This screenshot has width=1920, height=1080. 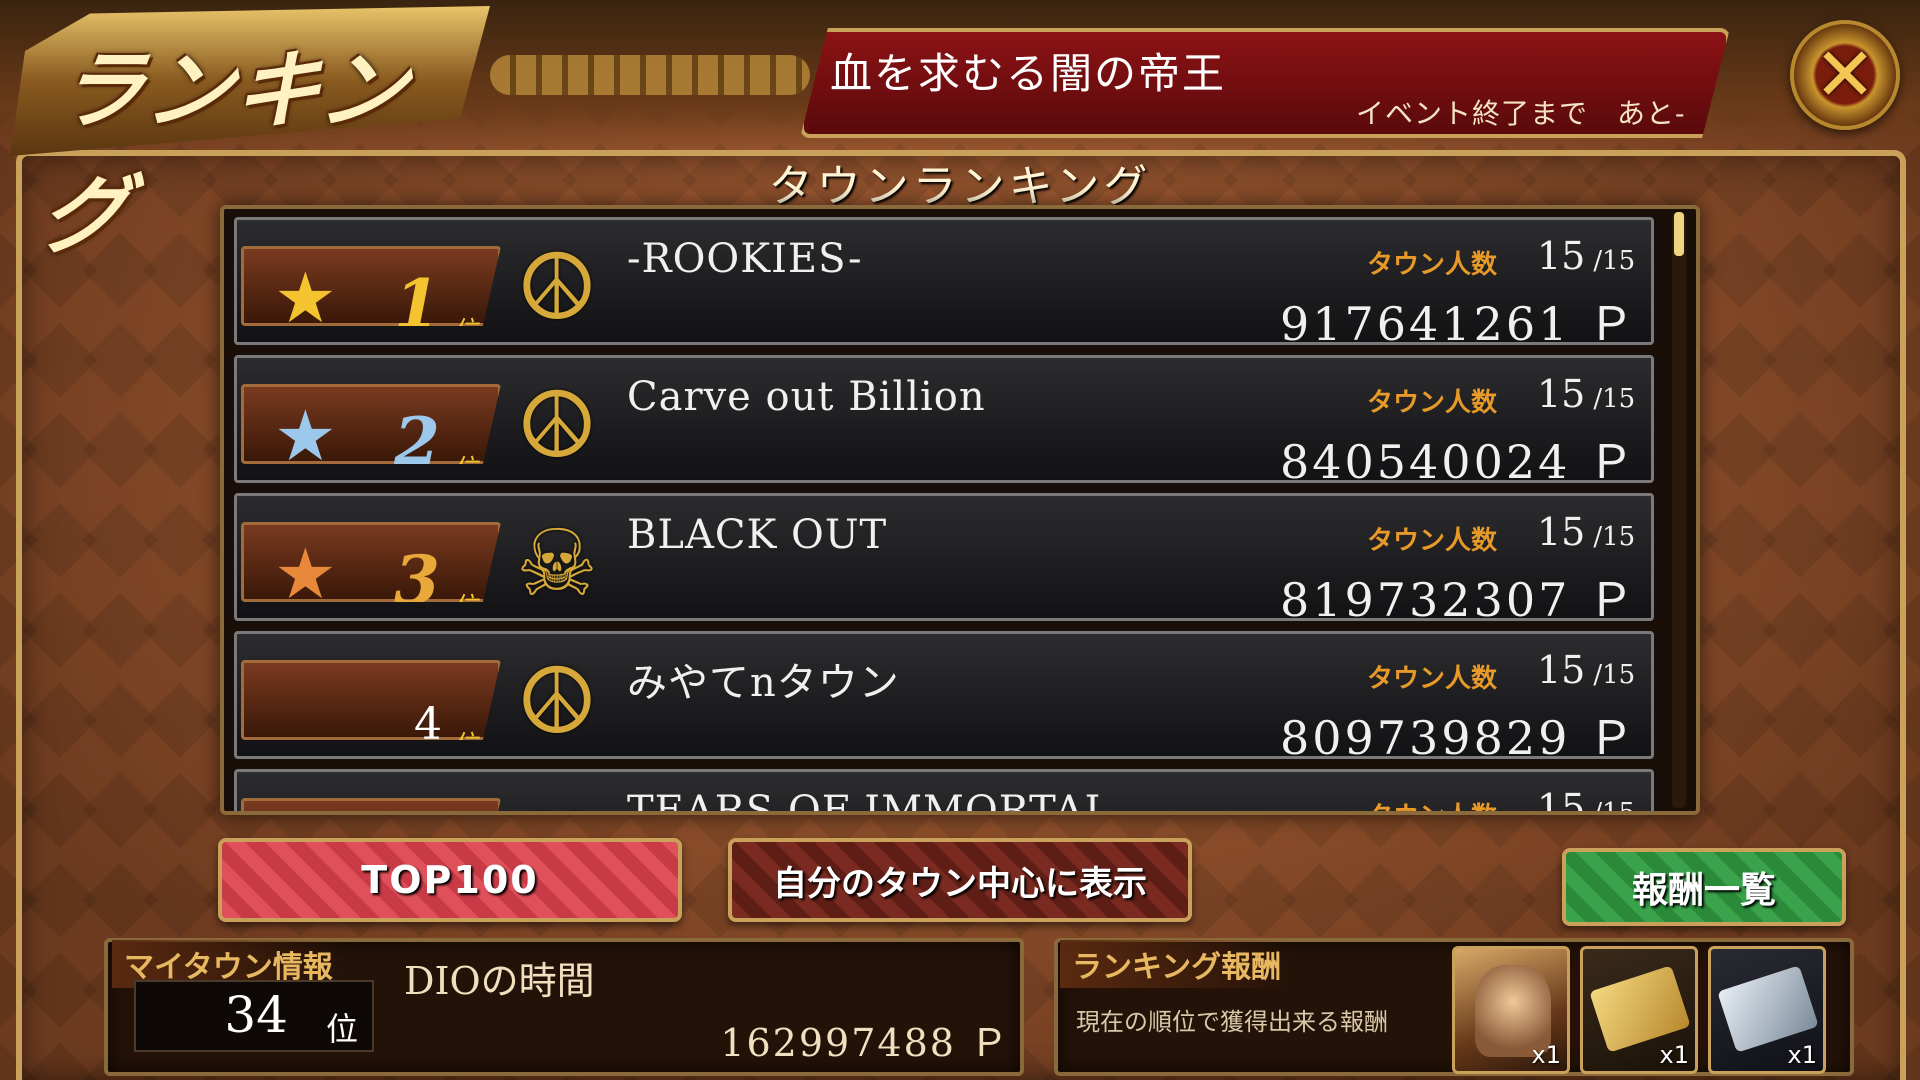 What do you see at coordinates (763, 683) in the screenshot?
I see `town-name: みやてnタウン` at bounding box center [763, 683].